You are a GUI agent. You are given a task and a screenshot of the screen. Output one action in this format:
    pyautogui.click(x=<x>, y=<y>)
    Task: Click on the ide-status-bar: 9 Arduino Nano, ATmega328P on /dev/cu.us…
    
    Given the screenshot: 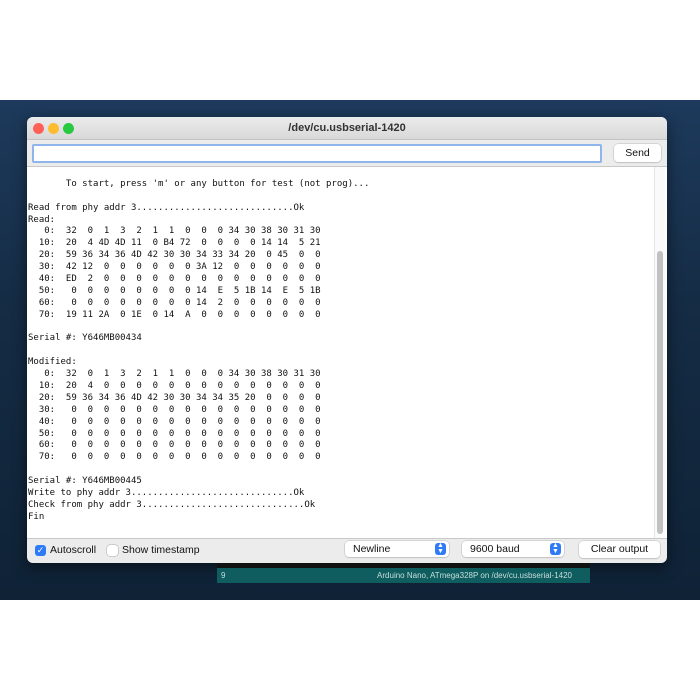 What is the action you would take?
    pyautogui.click(x=403, y=573)
    